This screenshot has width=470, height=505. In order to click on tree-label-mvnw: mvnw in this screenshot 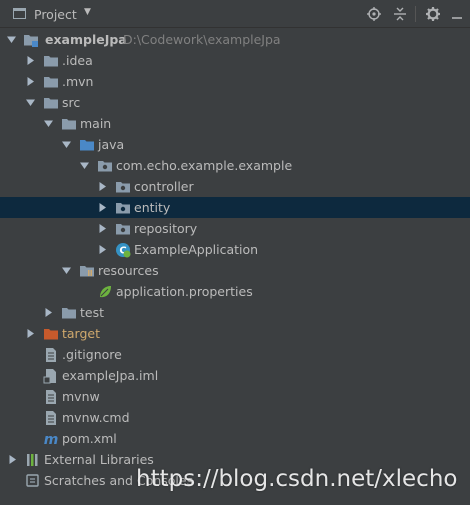, I will do `click(81, 396)`.